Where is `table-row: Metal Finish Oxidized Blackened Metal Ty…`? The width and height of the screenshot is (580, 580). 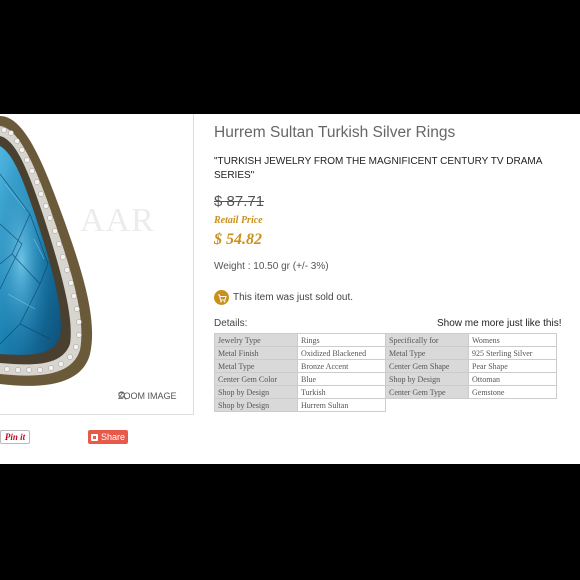
table-row: Metal Finish Oxidized Blackened Metal Ty… is located at coordinates (385, 353).